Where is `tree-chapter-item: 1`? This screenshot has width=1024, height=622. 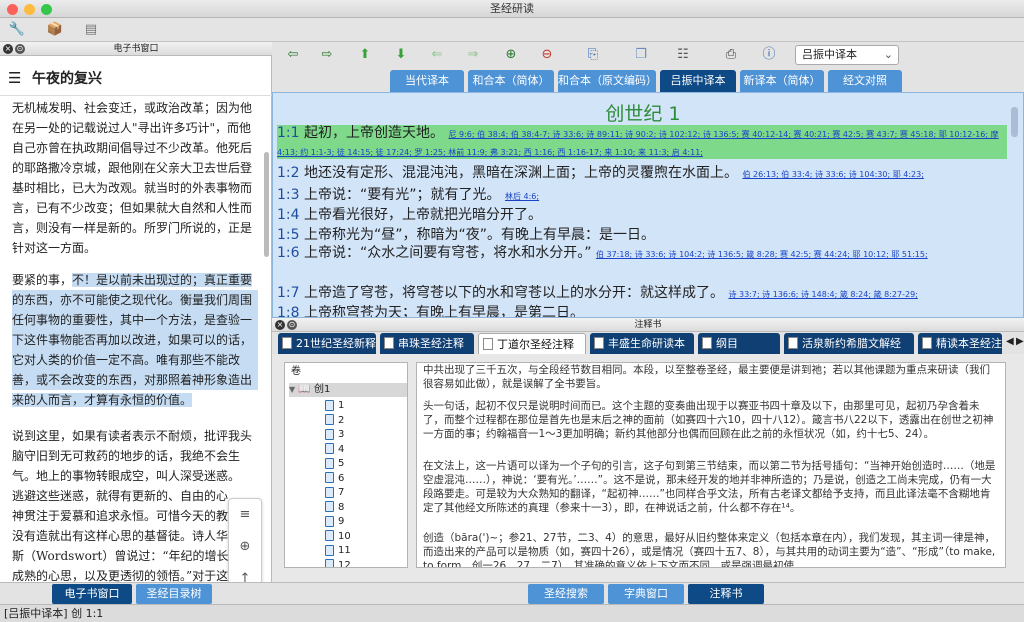 tree-chapter-item: 1 is located at coordinates (334, 406).